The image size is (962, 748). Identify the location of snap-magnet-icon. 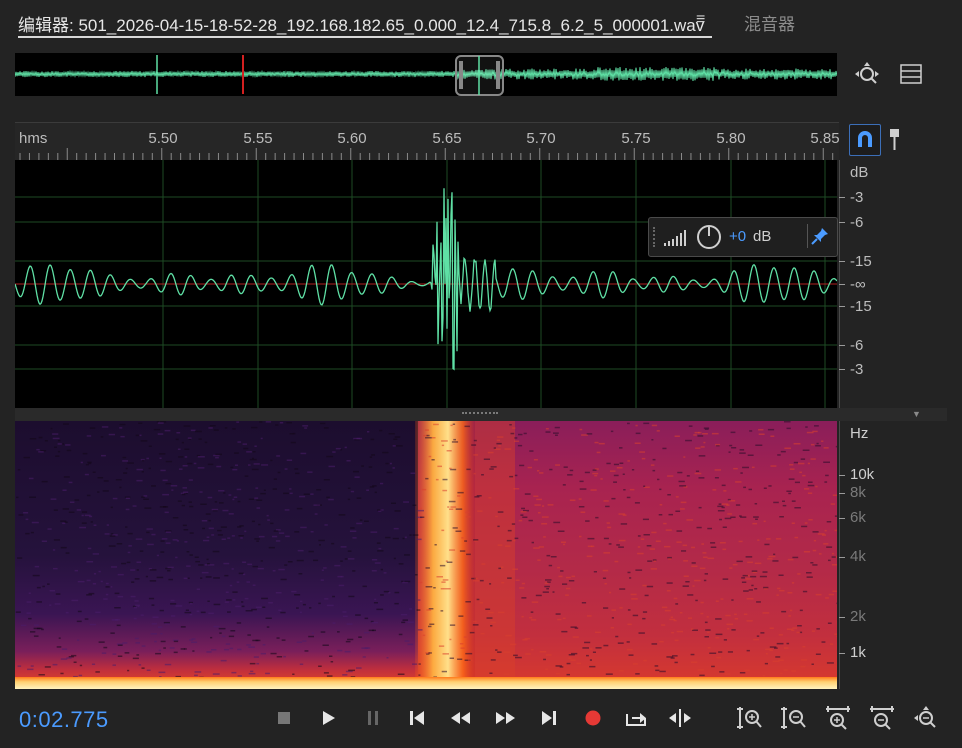
(865, 140).